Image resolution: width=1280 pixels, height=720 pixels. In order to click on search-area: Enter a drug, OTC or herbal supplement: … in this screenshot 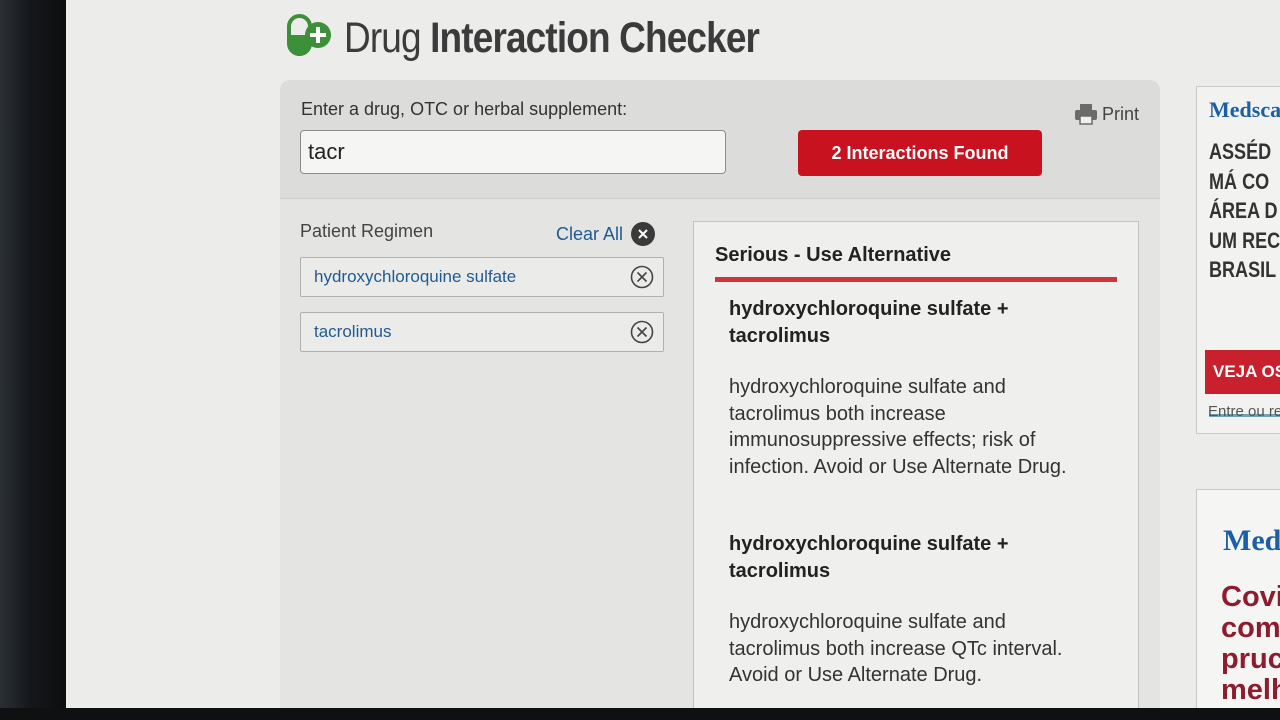, I will do `click(720, 139)`.